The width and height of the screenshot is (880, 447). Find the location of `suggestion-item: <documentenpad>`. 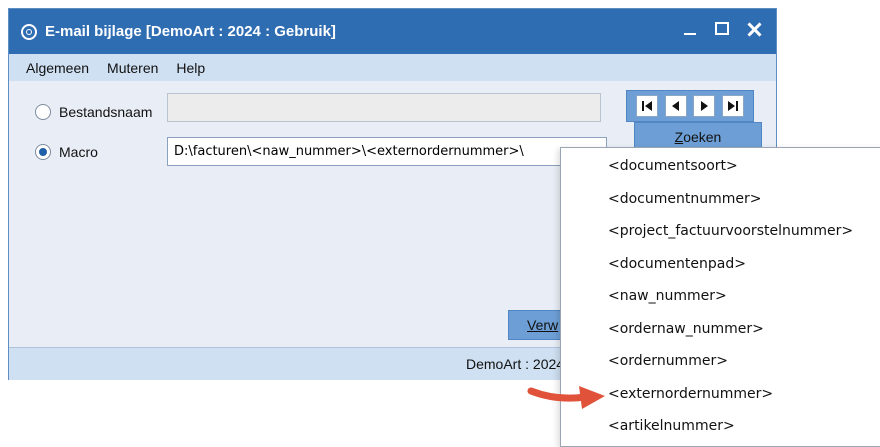

suggestion-item: <documentenpad> is located at coordinates (720, 264).